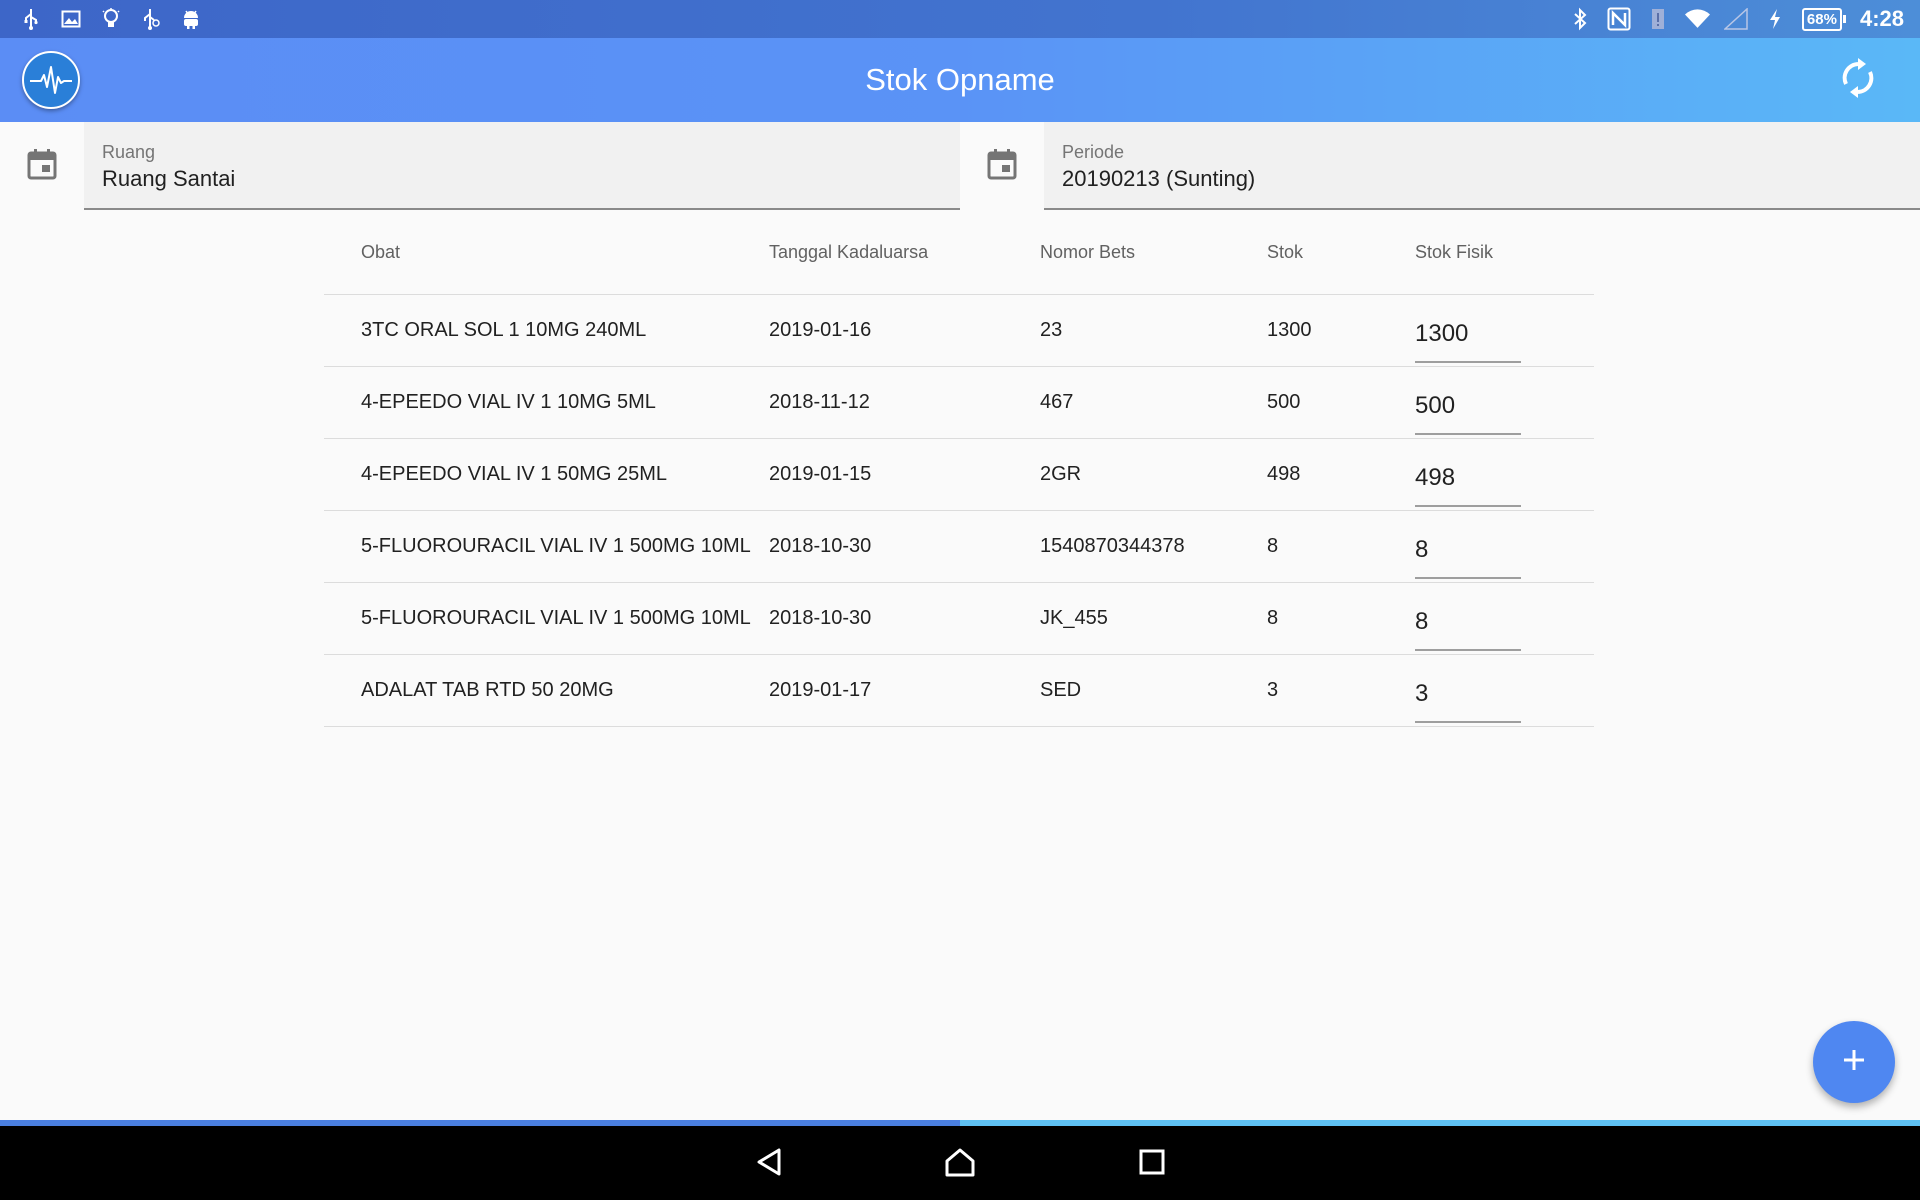 The image size is (1920, 1200). What do you see at coordinates (51, 80) in the screenshot?
I see `heartbeat-logo` at bounding box center [51, 80].